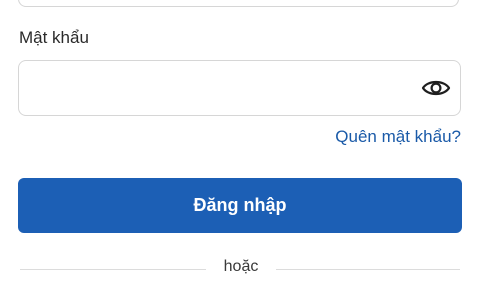 The image size is (480, 300). I want to click on divider-text: hoặc, so click(241, 266).